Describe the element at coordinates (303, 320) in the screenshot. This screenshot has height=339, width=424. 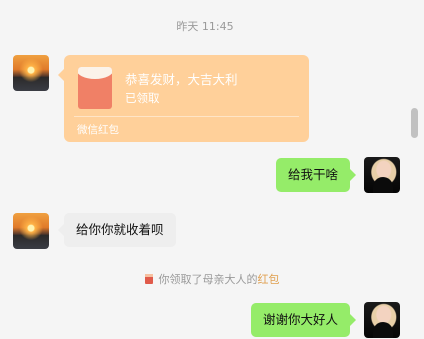
I see `sent-message-bubble: 谢谢你大好人` at that location.